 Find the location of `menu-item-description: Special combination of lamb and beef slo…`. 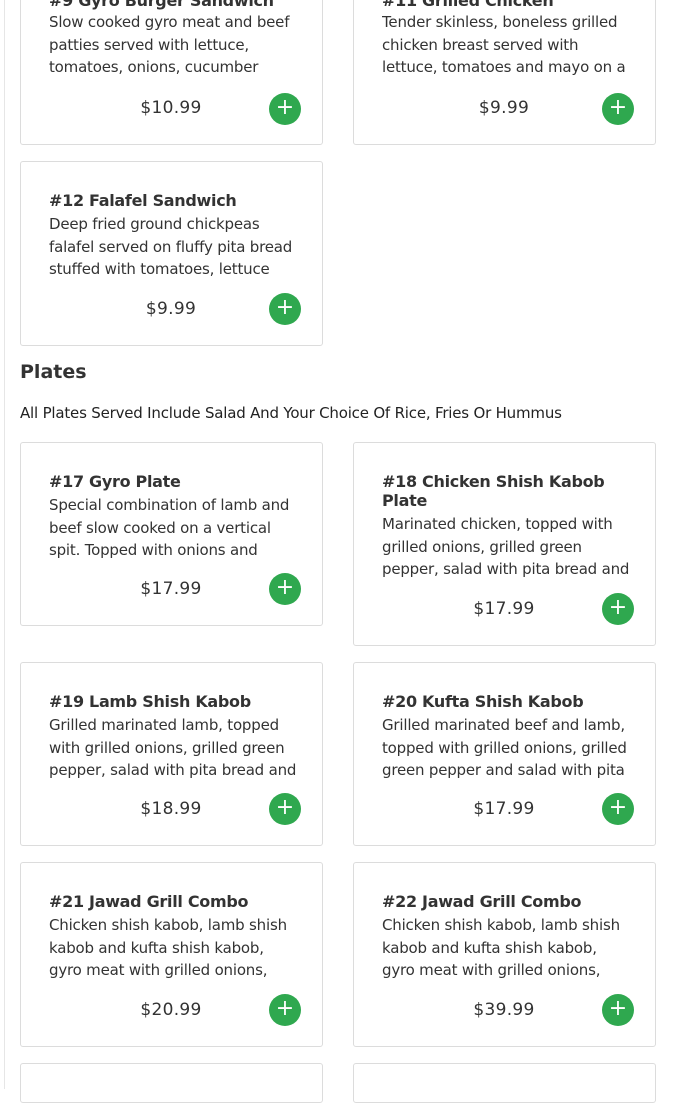

menu-item-description: Special combination of lamb and beef slo… is located at coordinates (169, 527).